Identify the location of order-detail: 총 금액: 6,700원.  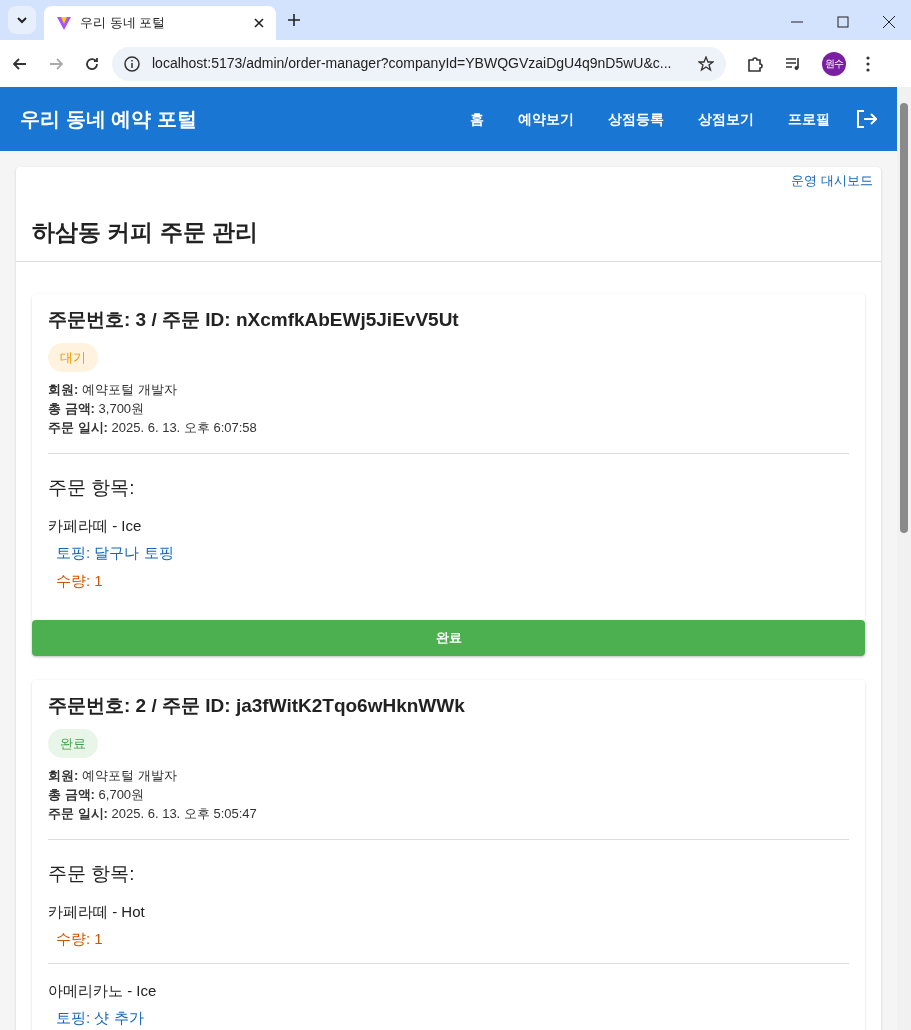
(97, 795).